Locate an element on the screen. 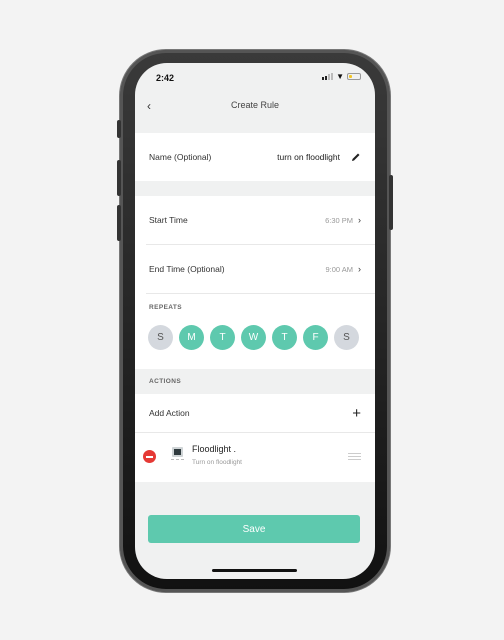 This screenshot has height=640, width=504. name-label: Name (Optional) is located at coordinates (180, 157).